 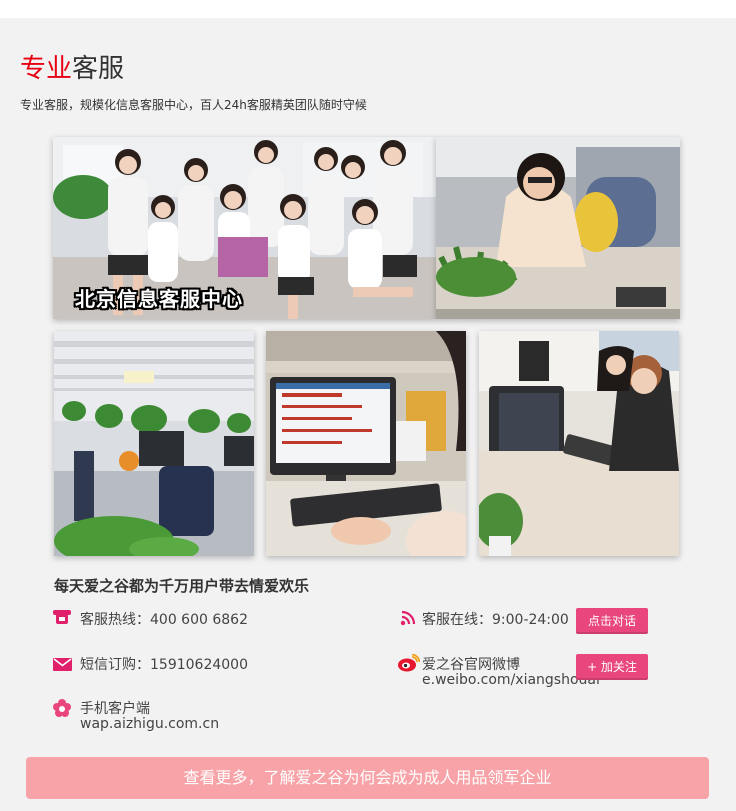 What do you see at coordinates (154, 443) in the screenshot?
I see `office-floor-photo` at bounding box center [154, 443].